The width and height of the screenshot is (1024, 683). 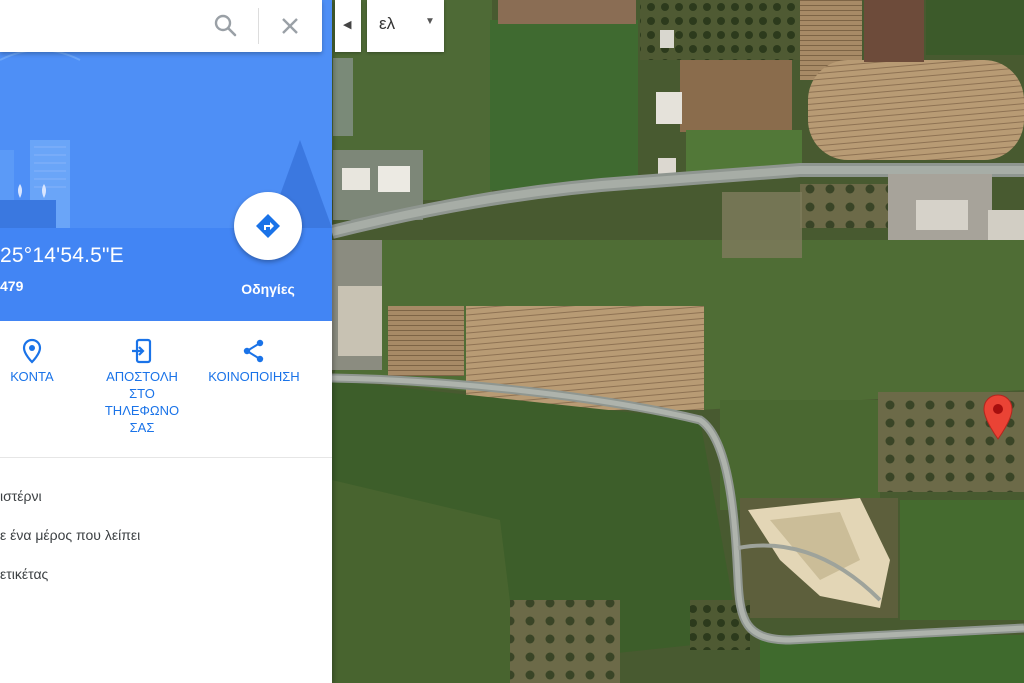 I want to click on share-icon, so click(x=254, y=351).